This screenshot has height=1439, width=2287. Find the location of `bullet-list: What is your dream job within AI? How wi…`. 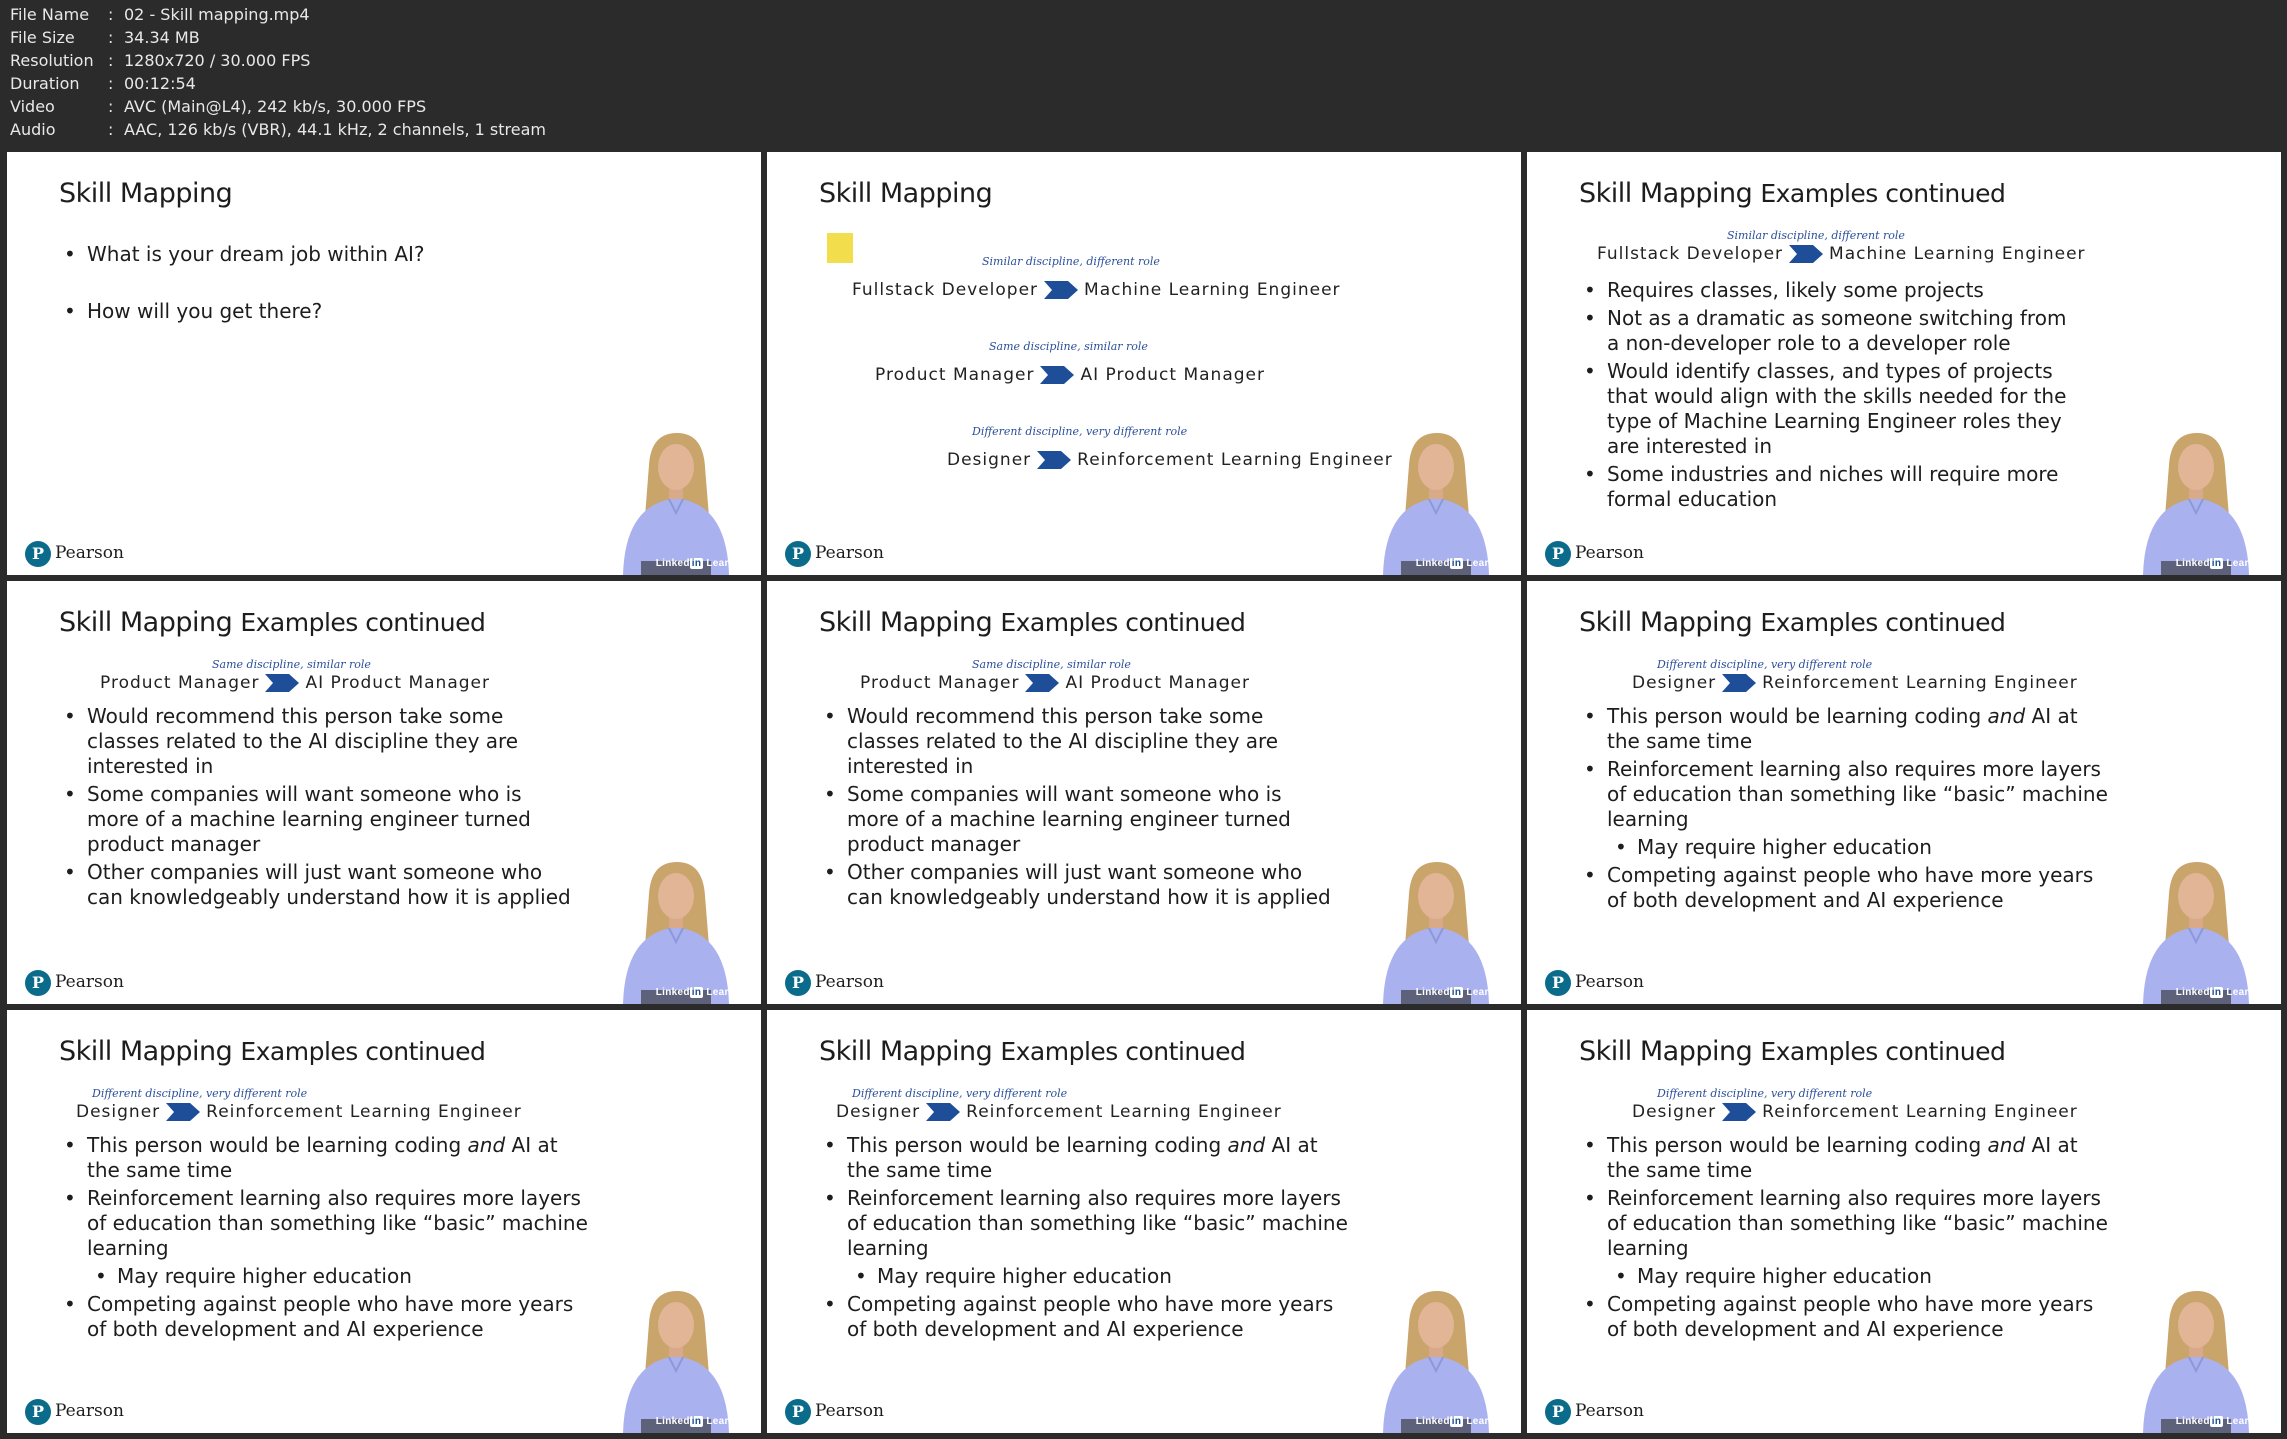

bullet-list: What is your dream job within AI? How wi… is located at coordinates (329, 284).